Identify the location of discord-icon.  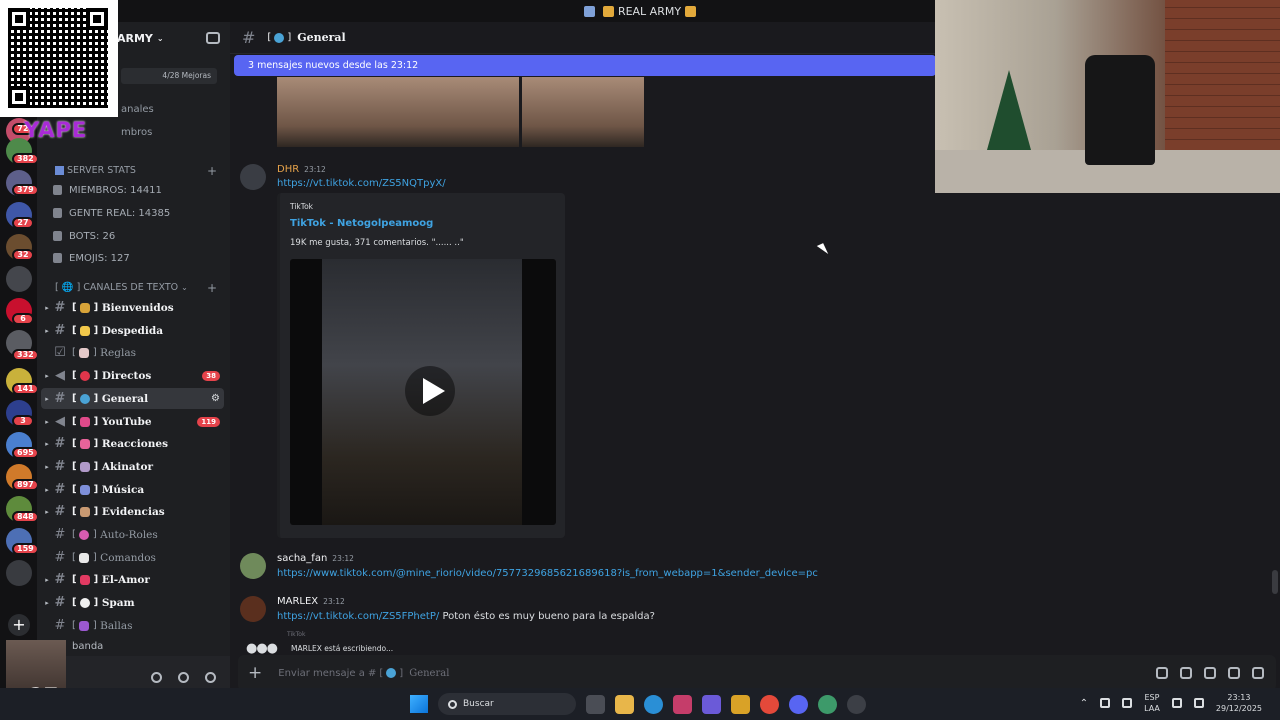
(798, 704).